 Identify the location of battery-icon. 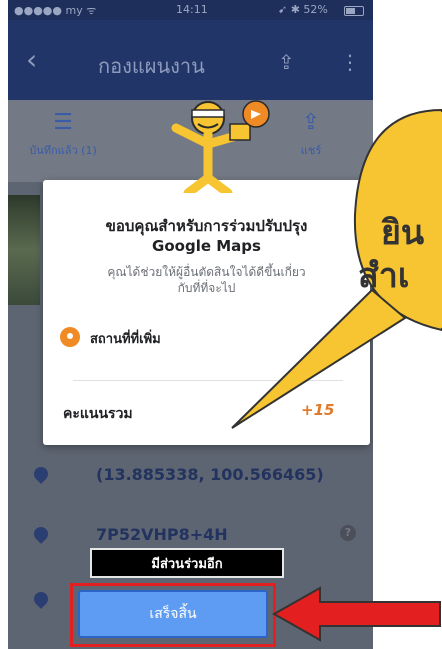
(354, 11).